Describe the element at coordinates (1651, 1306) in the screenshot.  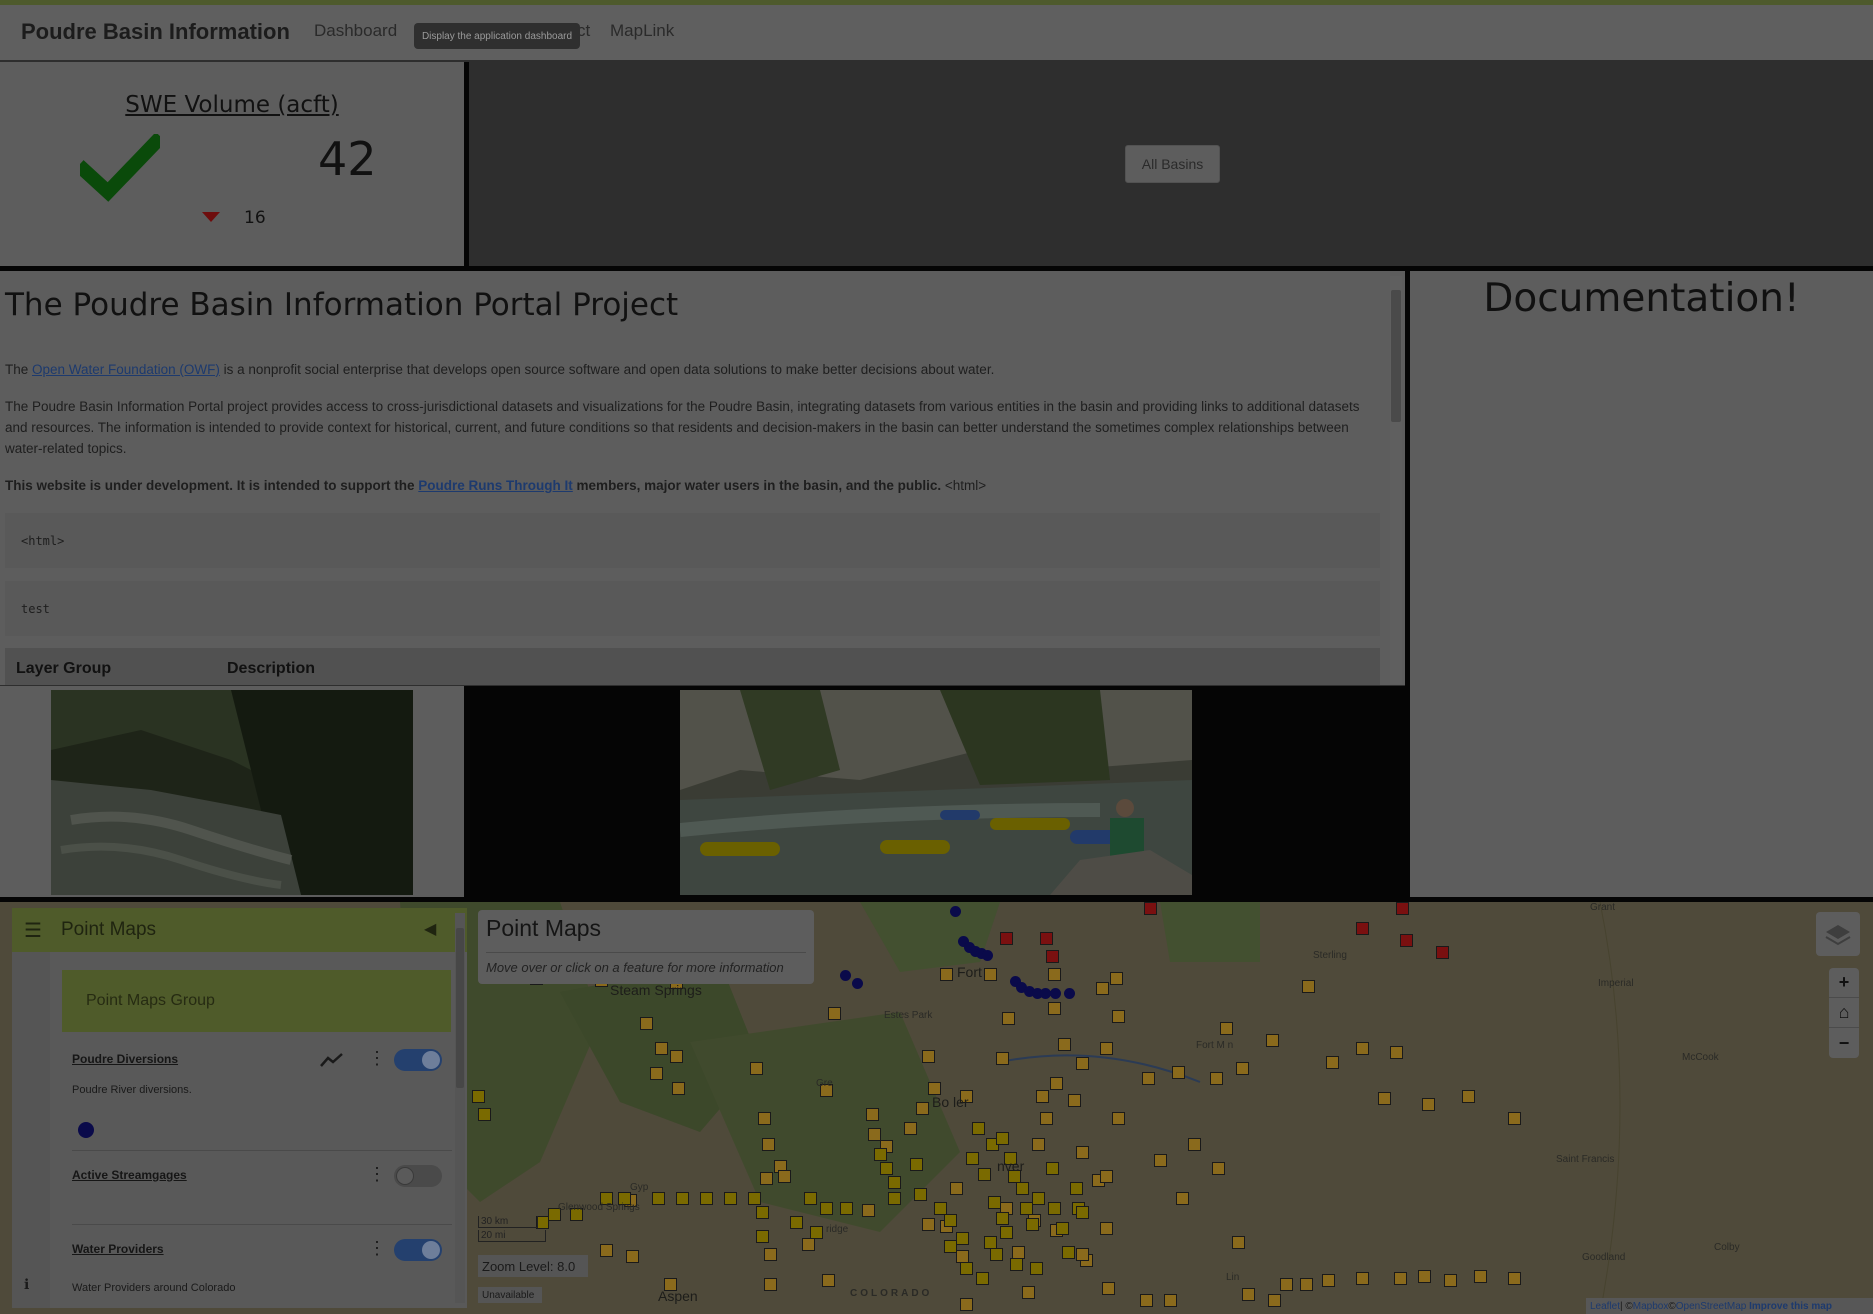
I see `mapbox-link: Mapbox` at that location.